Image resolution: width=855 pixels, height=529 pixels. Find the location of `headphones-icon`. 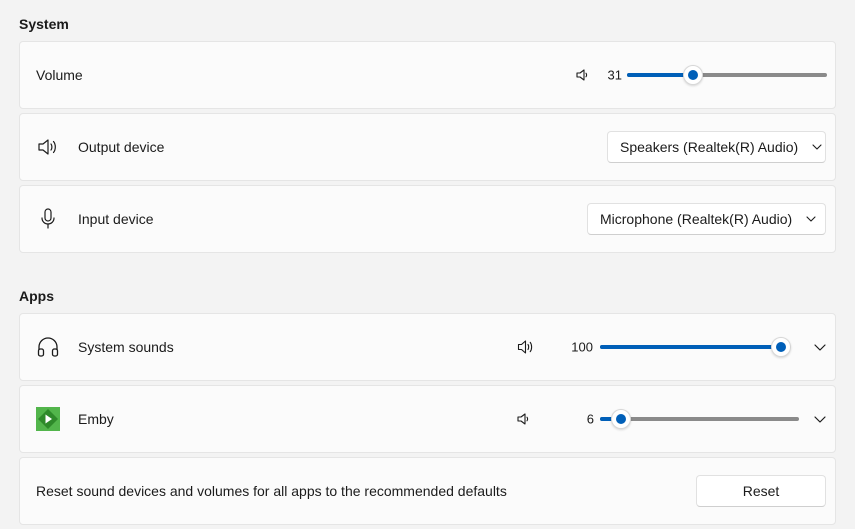

headphones-icon is located at coordinates (48, 347).